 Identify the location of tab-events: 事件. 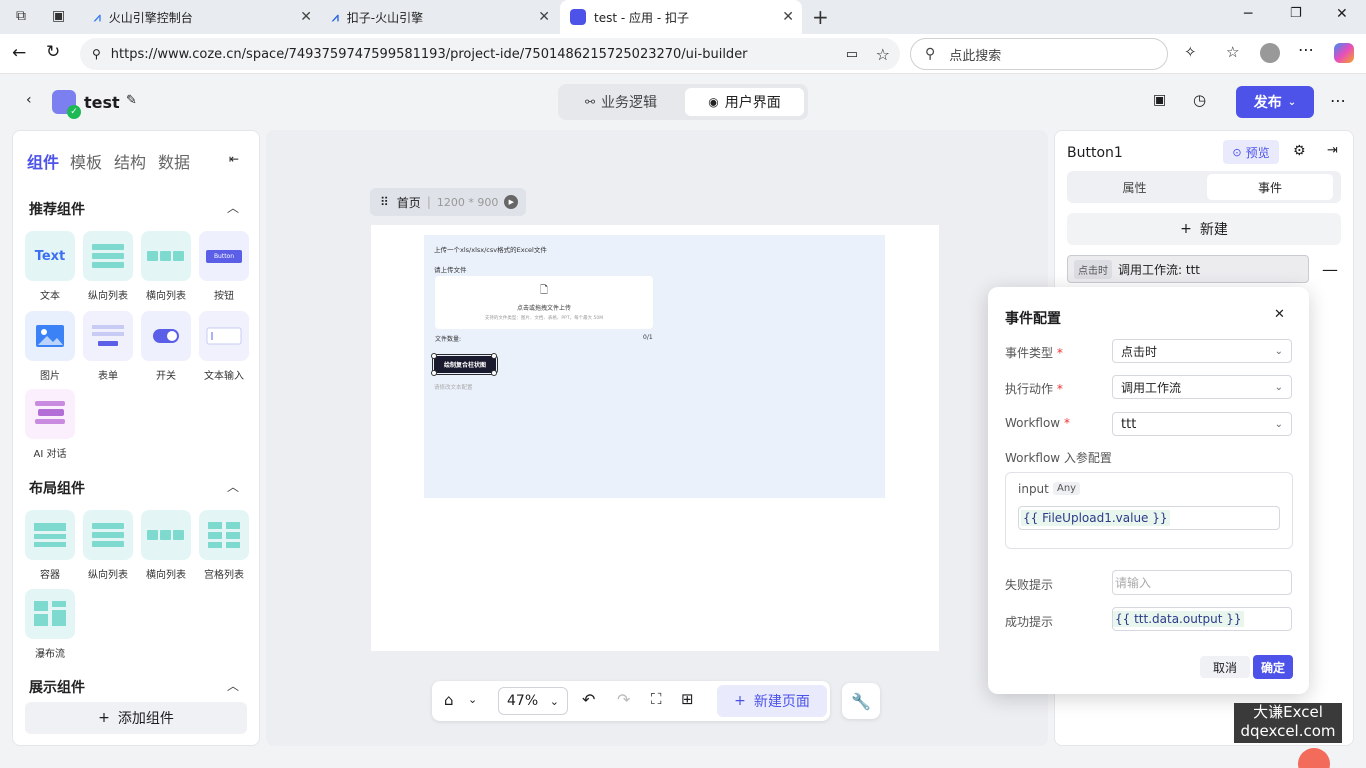
(1270, 187).